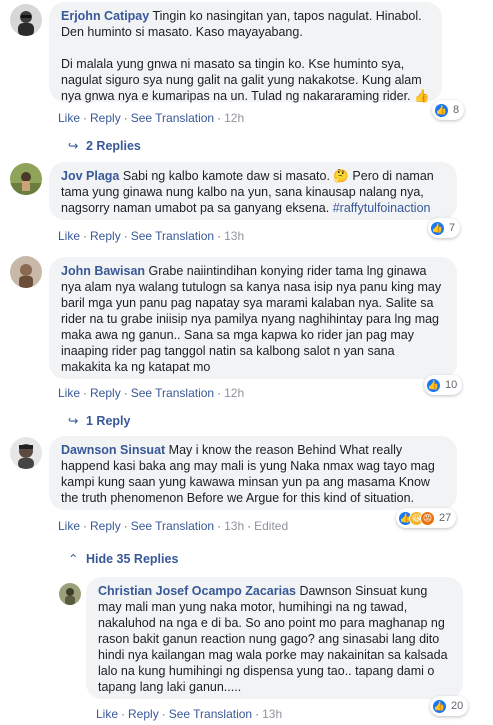 The image size is (493, 725). Describe the element at coordinates (451, 385) in the screenshot. I see `reaction-count: 10` at that location.